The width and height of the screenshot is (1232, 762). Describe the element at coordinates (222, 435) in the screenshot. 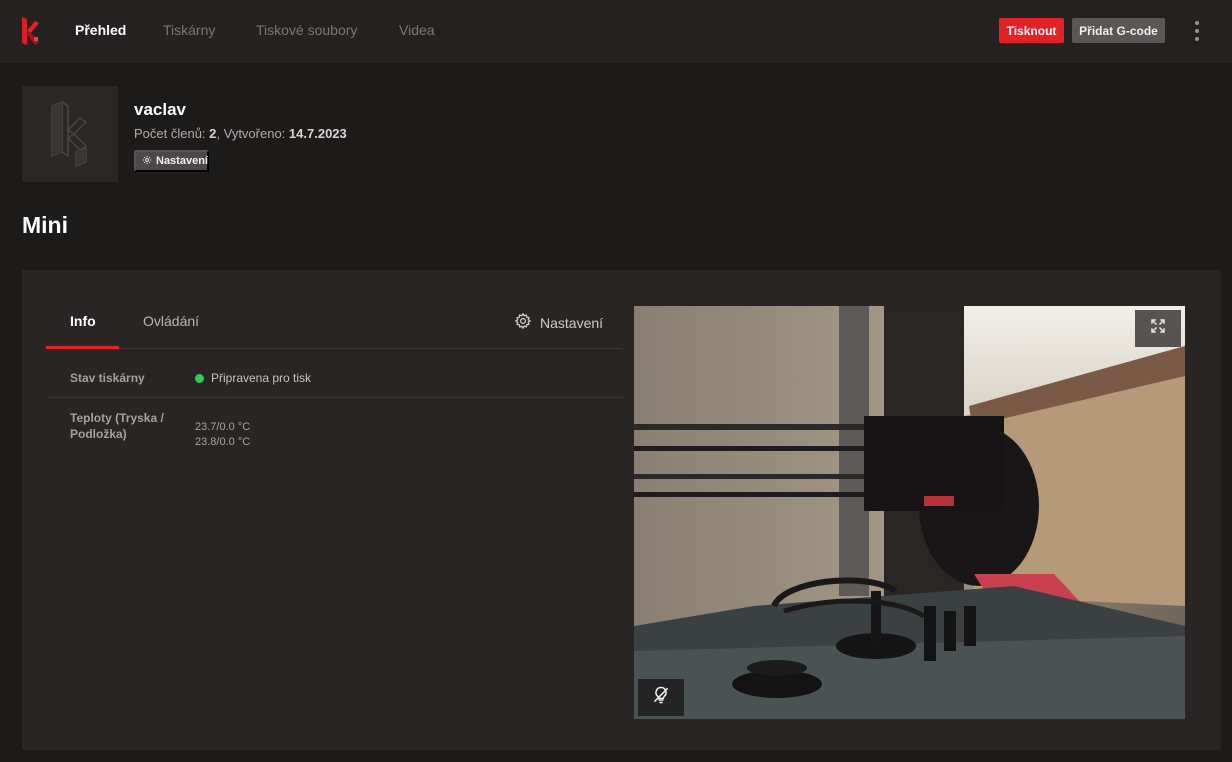

I see `temperatures-values: 23.7/0.0 °C 23.8/0.0 °C` at that location.